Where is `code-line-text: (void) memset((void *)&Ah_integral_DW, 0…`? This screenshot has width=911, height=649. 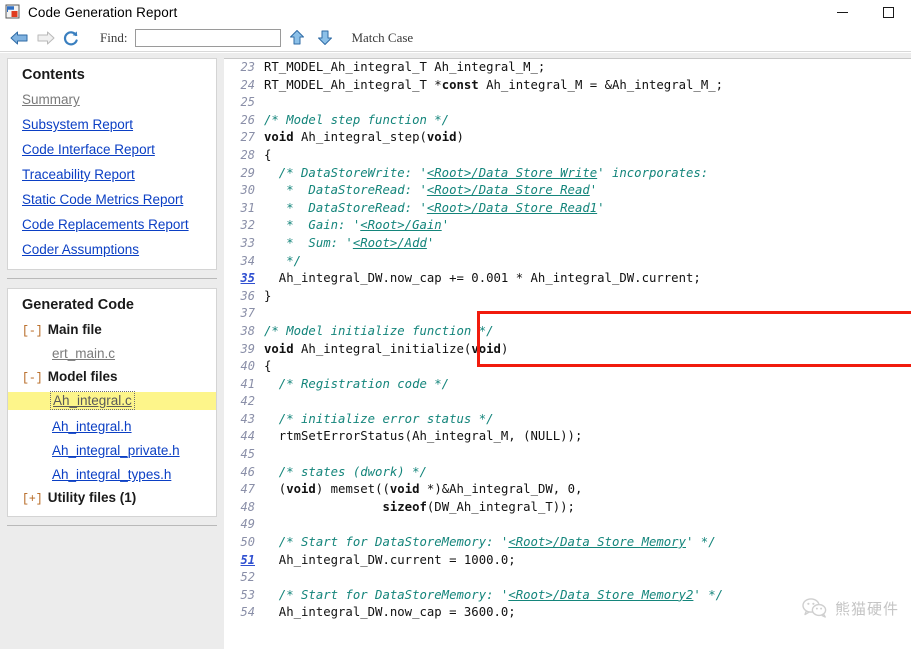
code-line-text: (void) memset((void *)&Ah_integral_DW, 0… is located at coordinates (423, 490).